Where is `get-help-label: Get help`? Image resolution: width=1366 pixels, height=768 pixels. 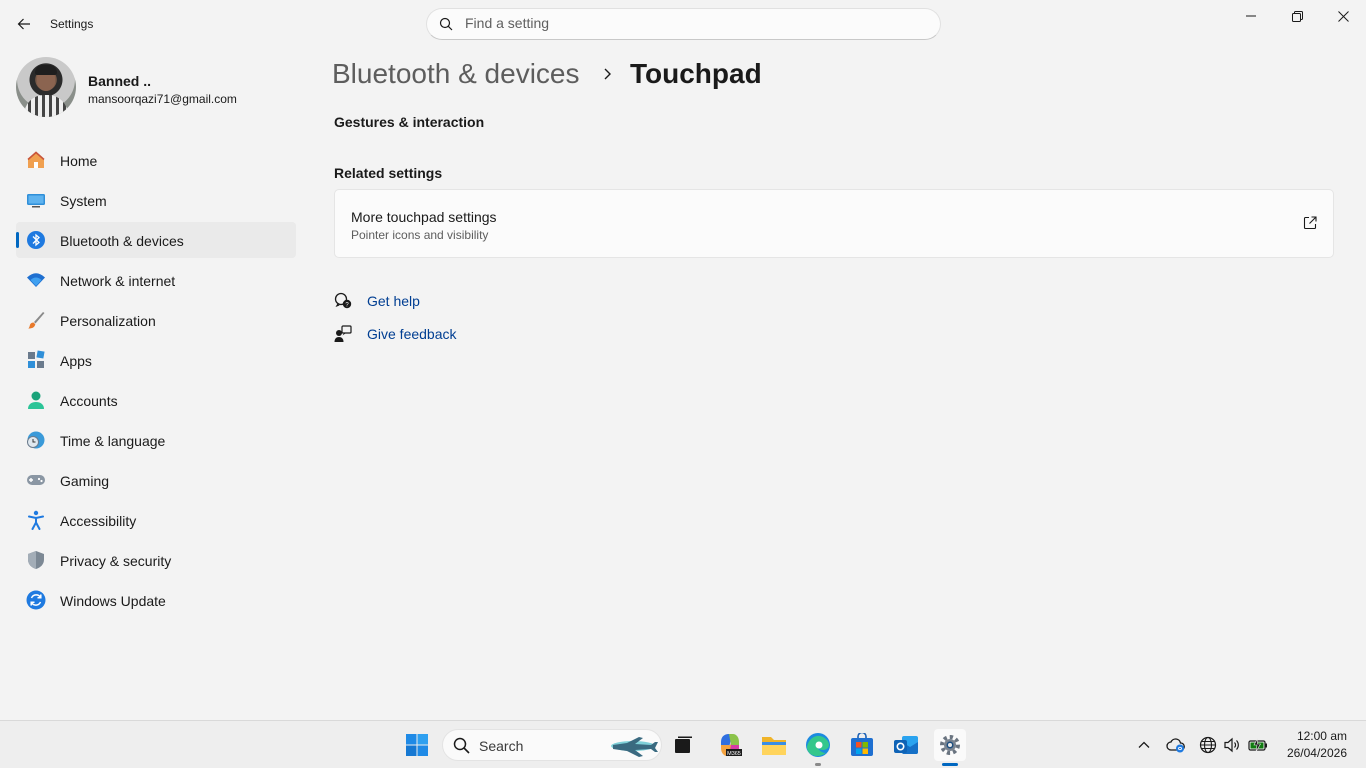 get-help-label: Get help is located at coordinates (393, 301).